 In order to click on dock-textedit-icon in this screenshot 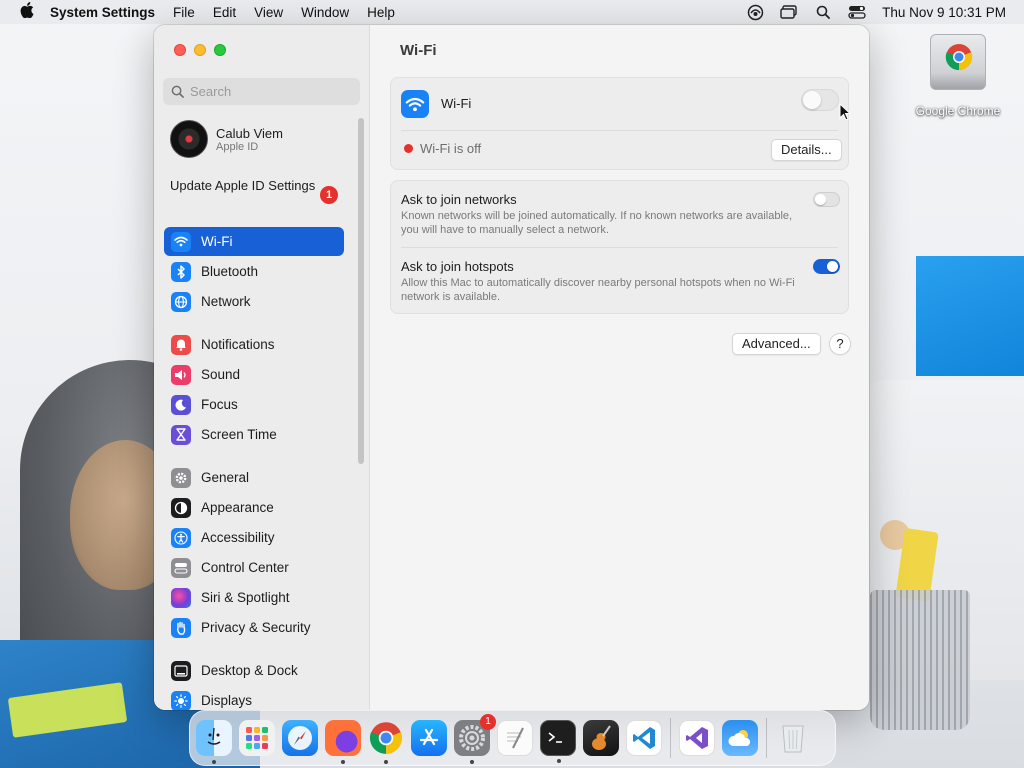, I will do `click(515, 738)`.